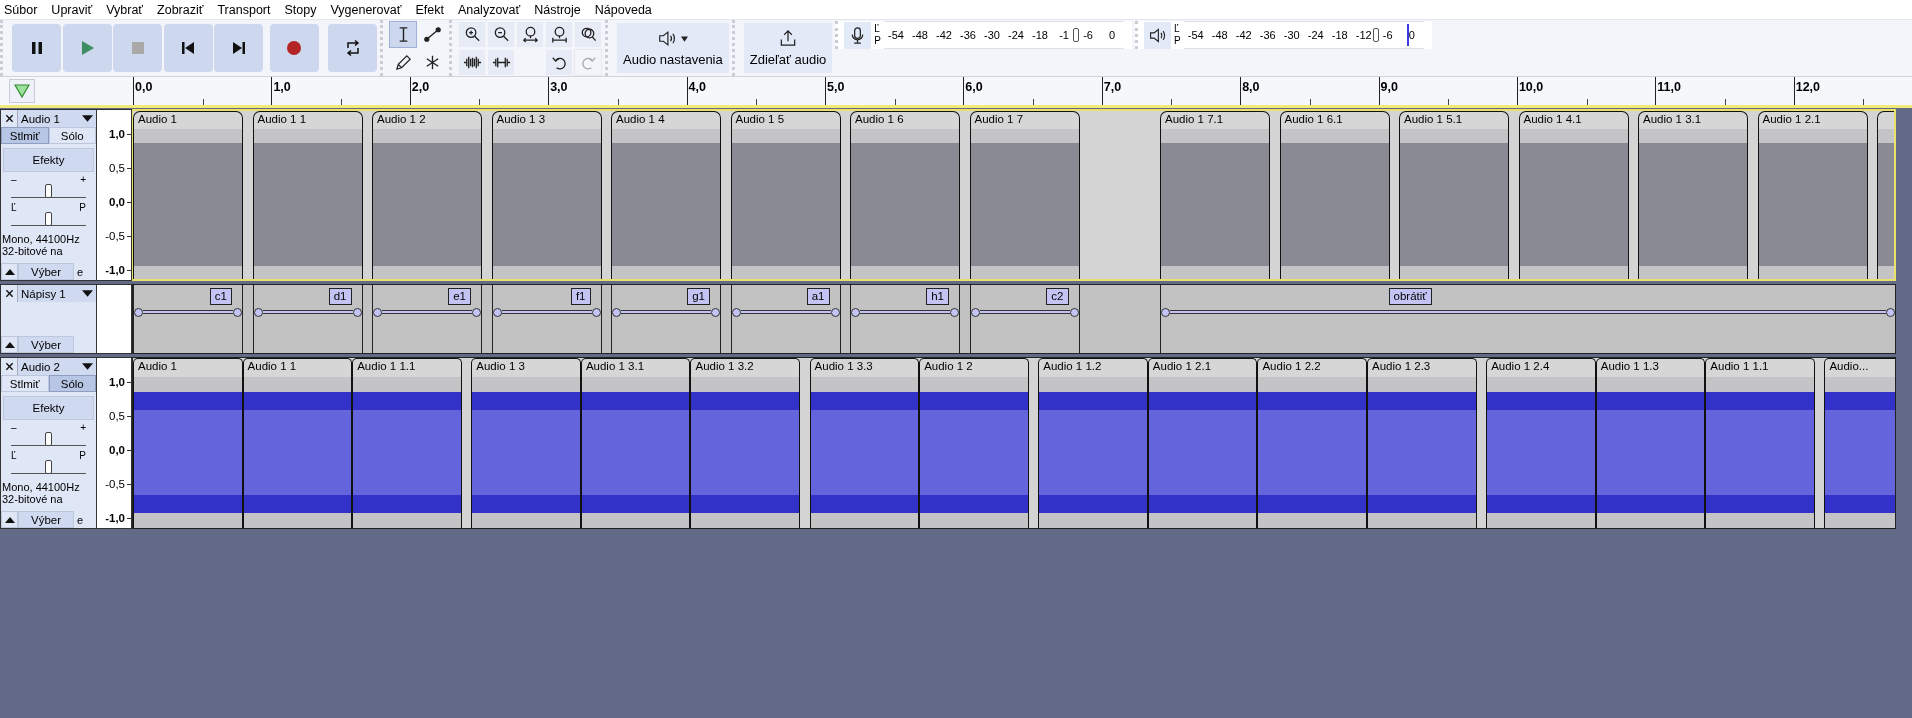 This screenshot has height=718, width=1912. What do you see at coordinates (1024, 195) in the screenshot?
I see `audio-clip: Audio 1 7` at bounding box center [1024, 195].